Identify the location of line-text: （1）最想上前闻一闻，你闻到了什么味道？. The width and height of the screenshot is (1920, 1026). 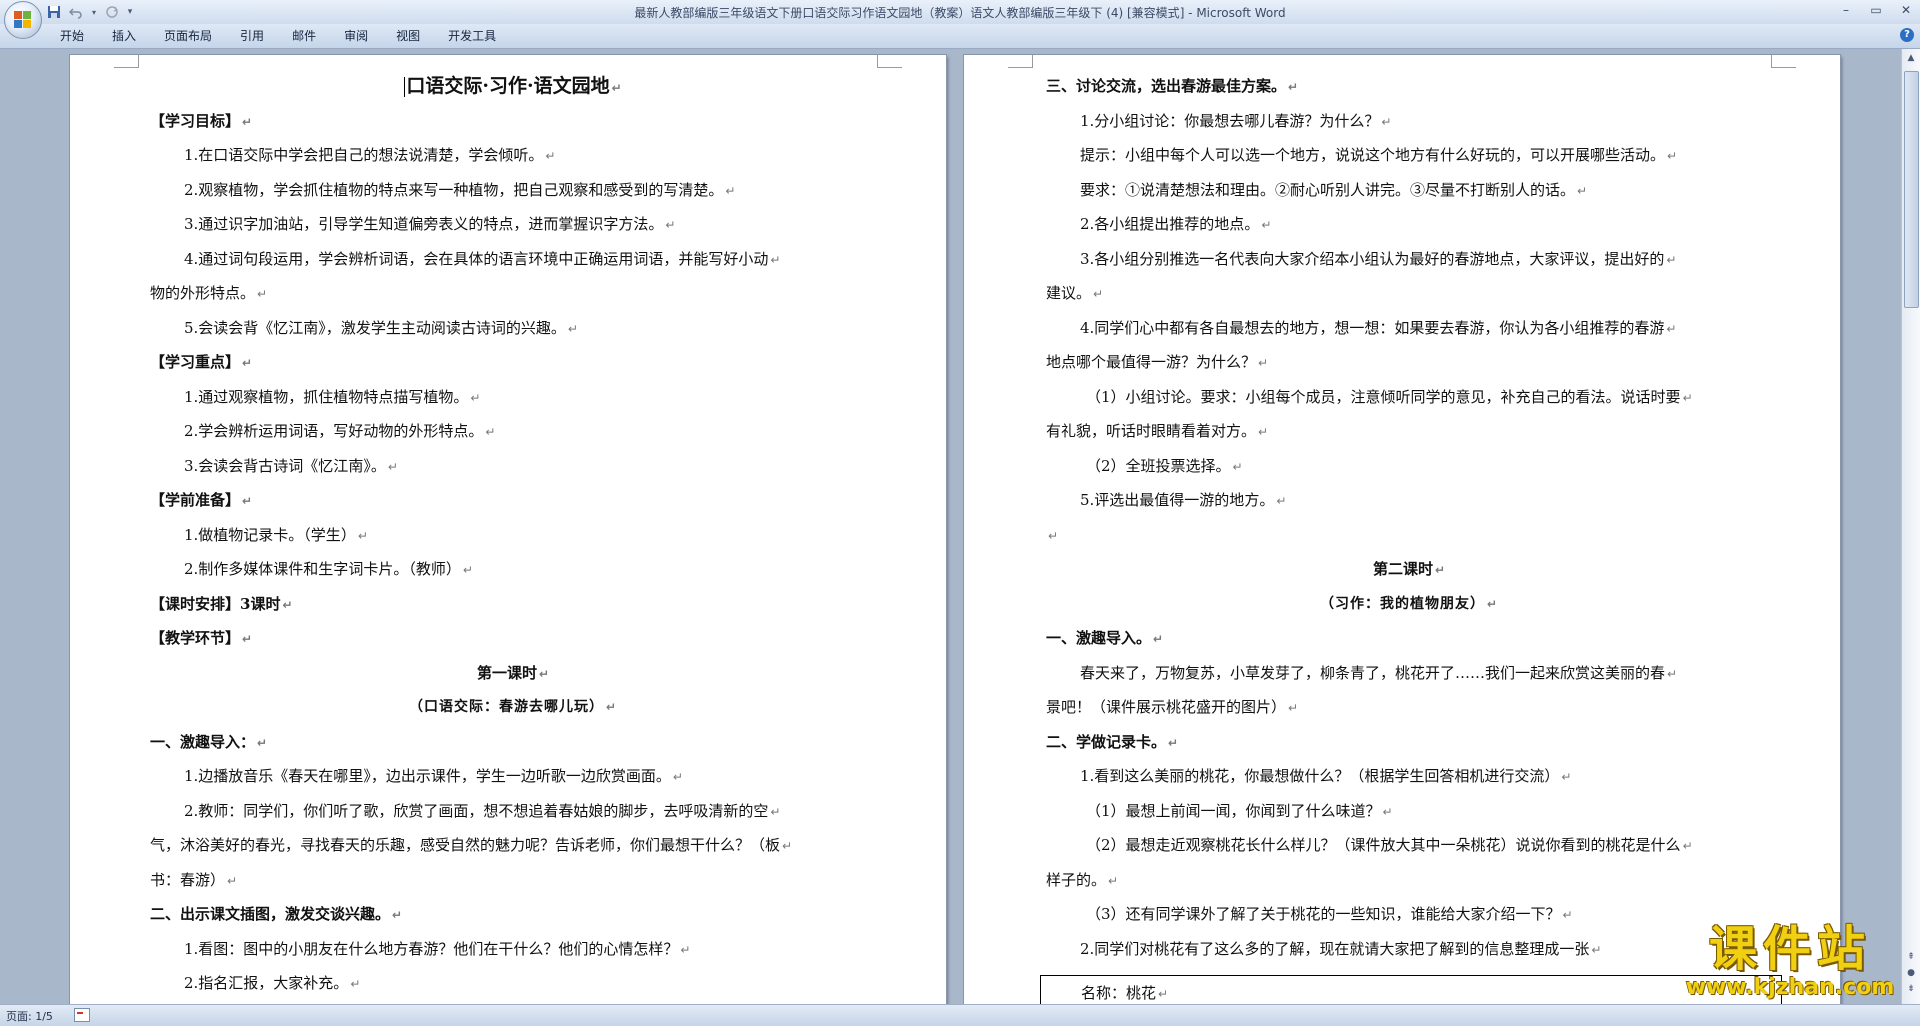
(1233, 810).